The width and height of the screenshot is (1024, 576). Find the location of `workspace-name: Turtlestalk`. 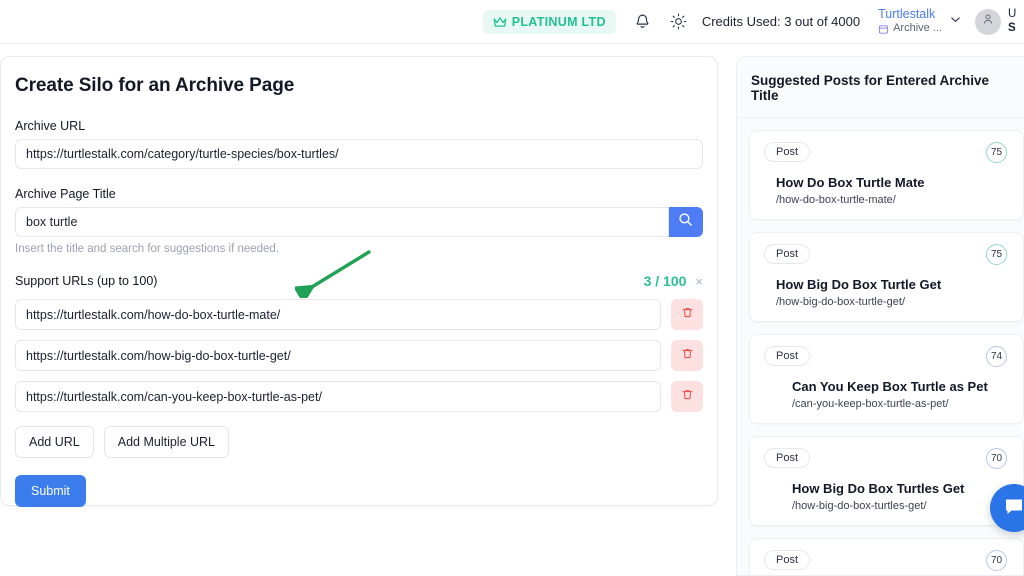

workspace-name: Turtlestalk is located at coordinates (907, 13).